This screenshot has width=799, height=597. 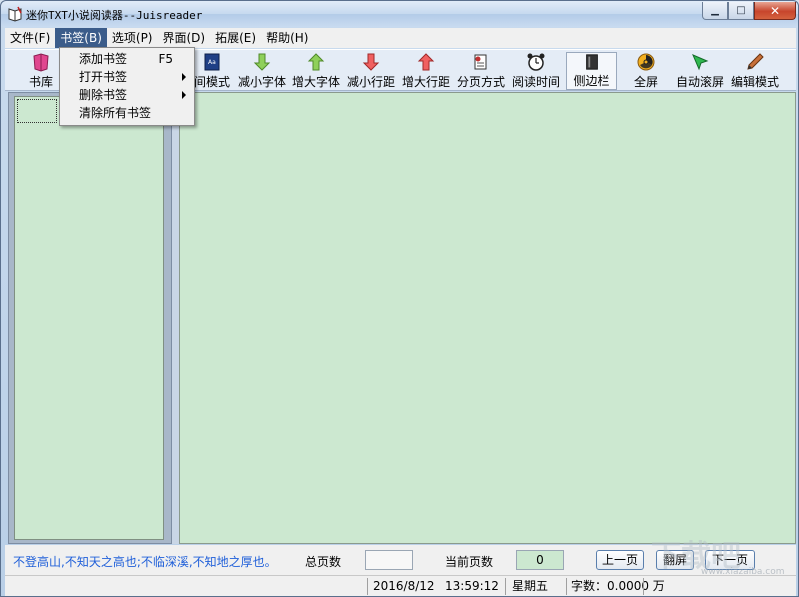 I want to click on menu-options: 选项(P), so click(x=132, y=38).